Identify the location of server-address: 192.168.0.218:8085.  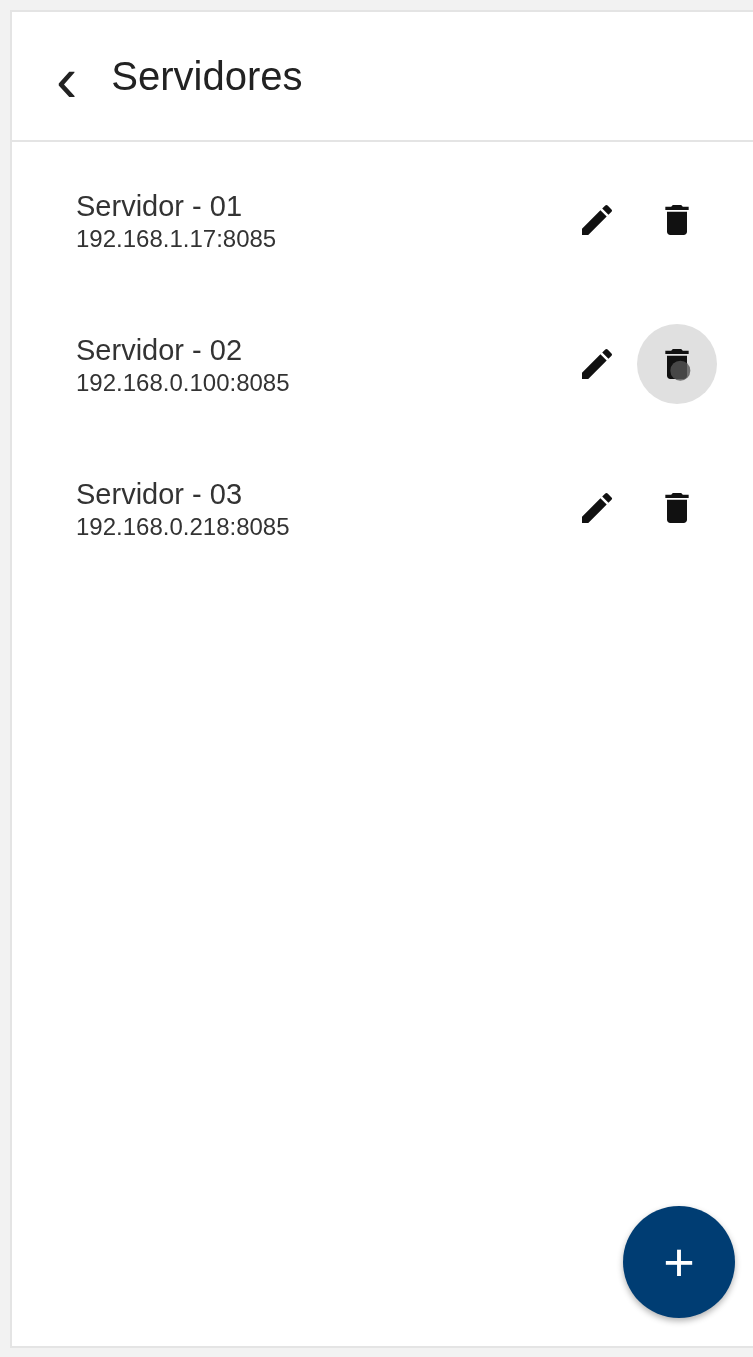
(183, 527).